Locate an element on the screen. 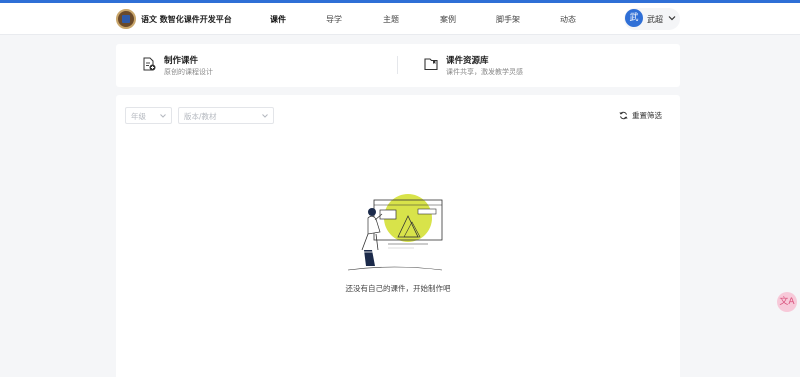  nav-item-theme: 主题 is located at coordinates (391, 19).